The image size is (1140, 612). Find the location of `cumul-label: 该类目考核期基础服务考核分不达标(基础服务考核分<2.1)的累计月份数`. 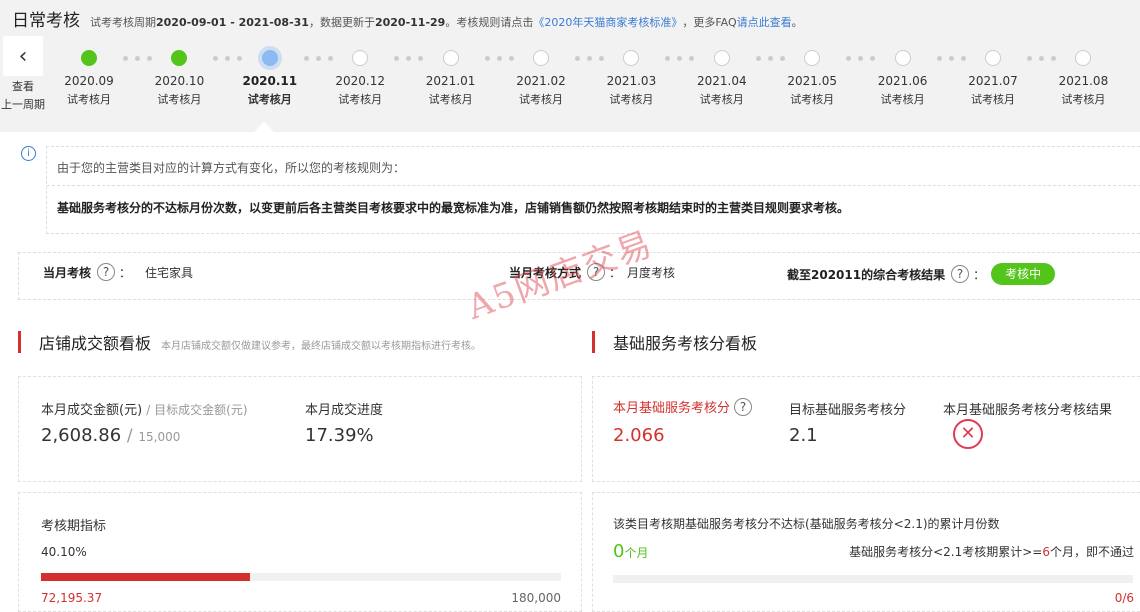

cumul-label: 该类目考核期基础服务考核分不达标(基础服务考核分<2.1)的累计月份数 is located at coordinates (806, 524).